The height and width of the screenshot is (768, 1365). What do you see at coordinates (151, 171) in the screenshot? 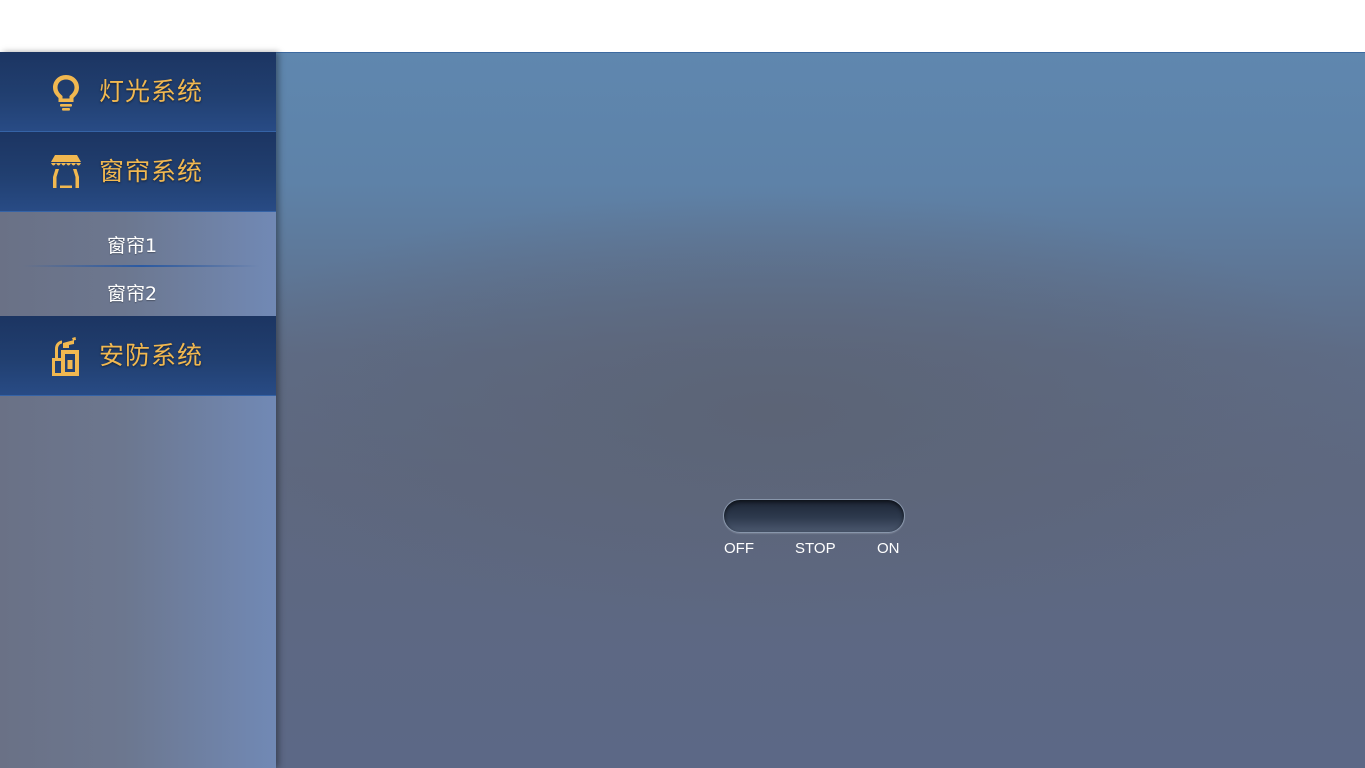
I see `menu-curtain-label: 窗帘系统` at bounding box center [151, 171].